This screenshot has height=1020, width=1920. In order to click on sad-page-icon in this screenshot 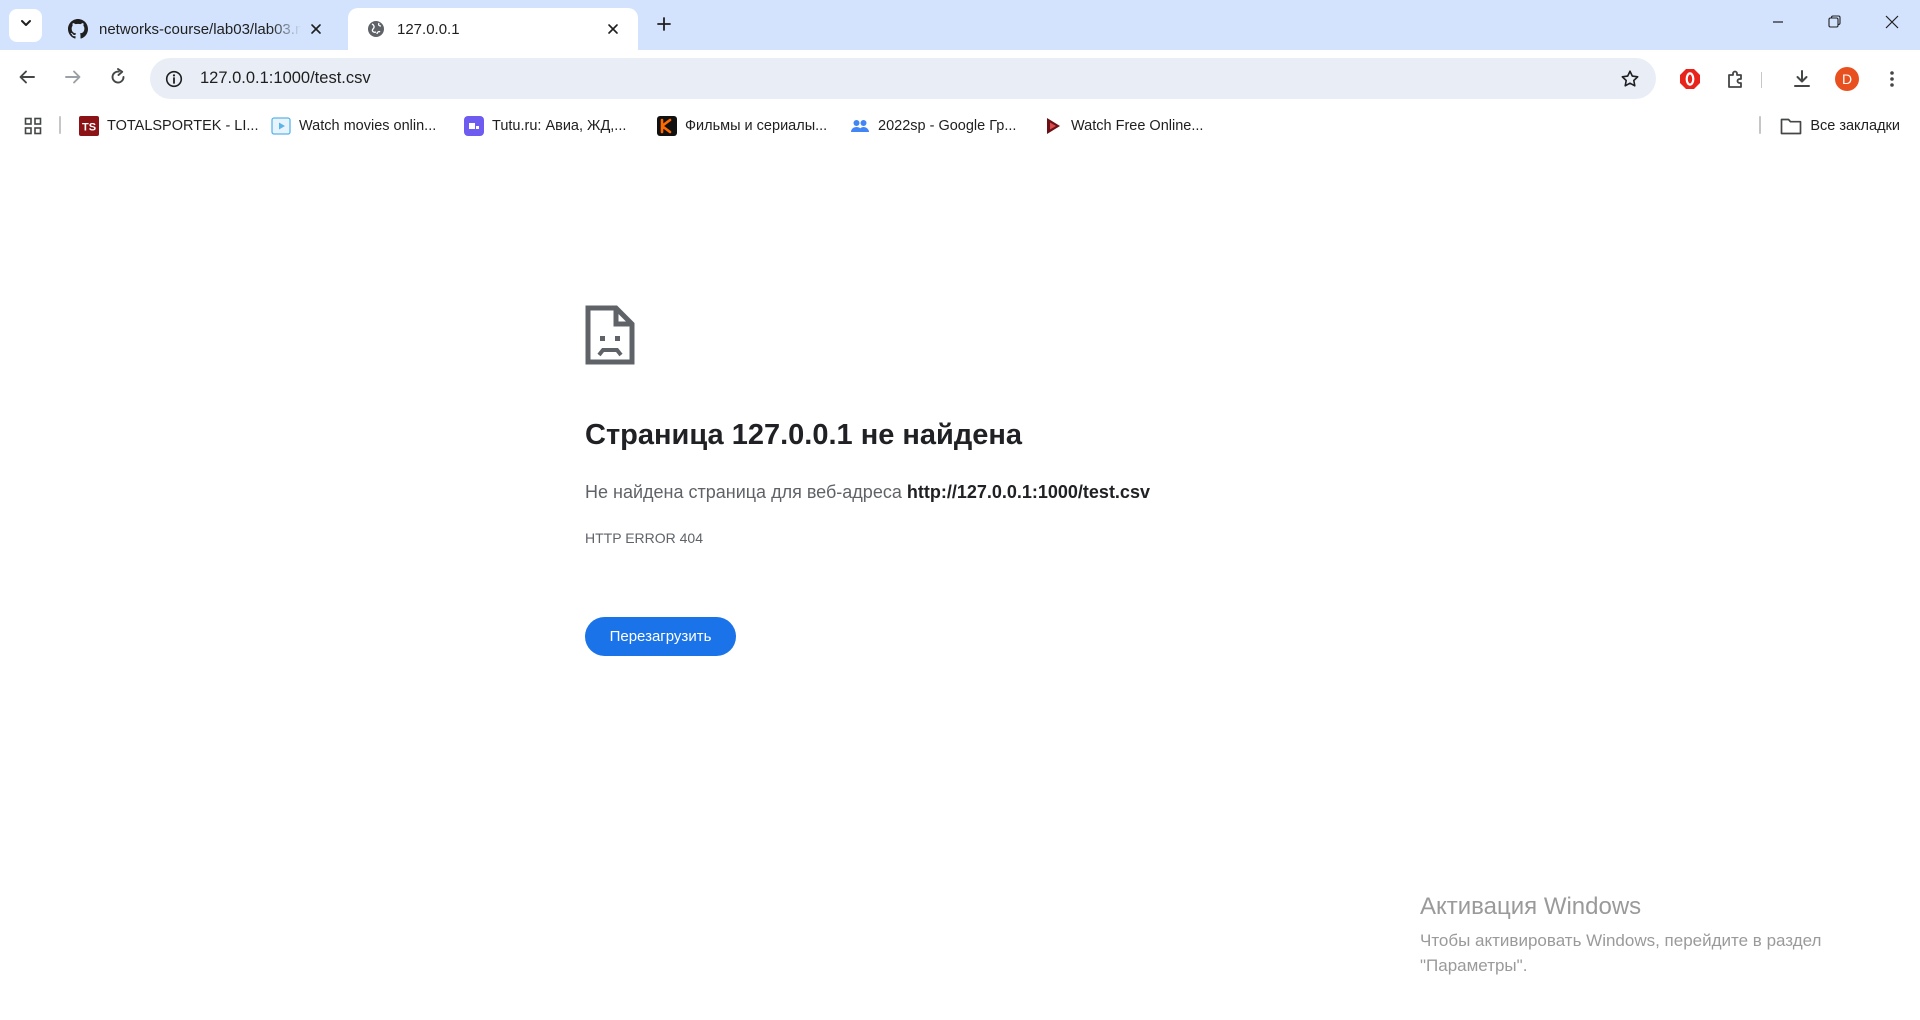, I will do `click(610, 335)`.